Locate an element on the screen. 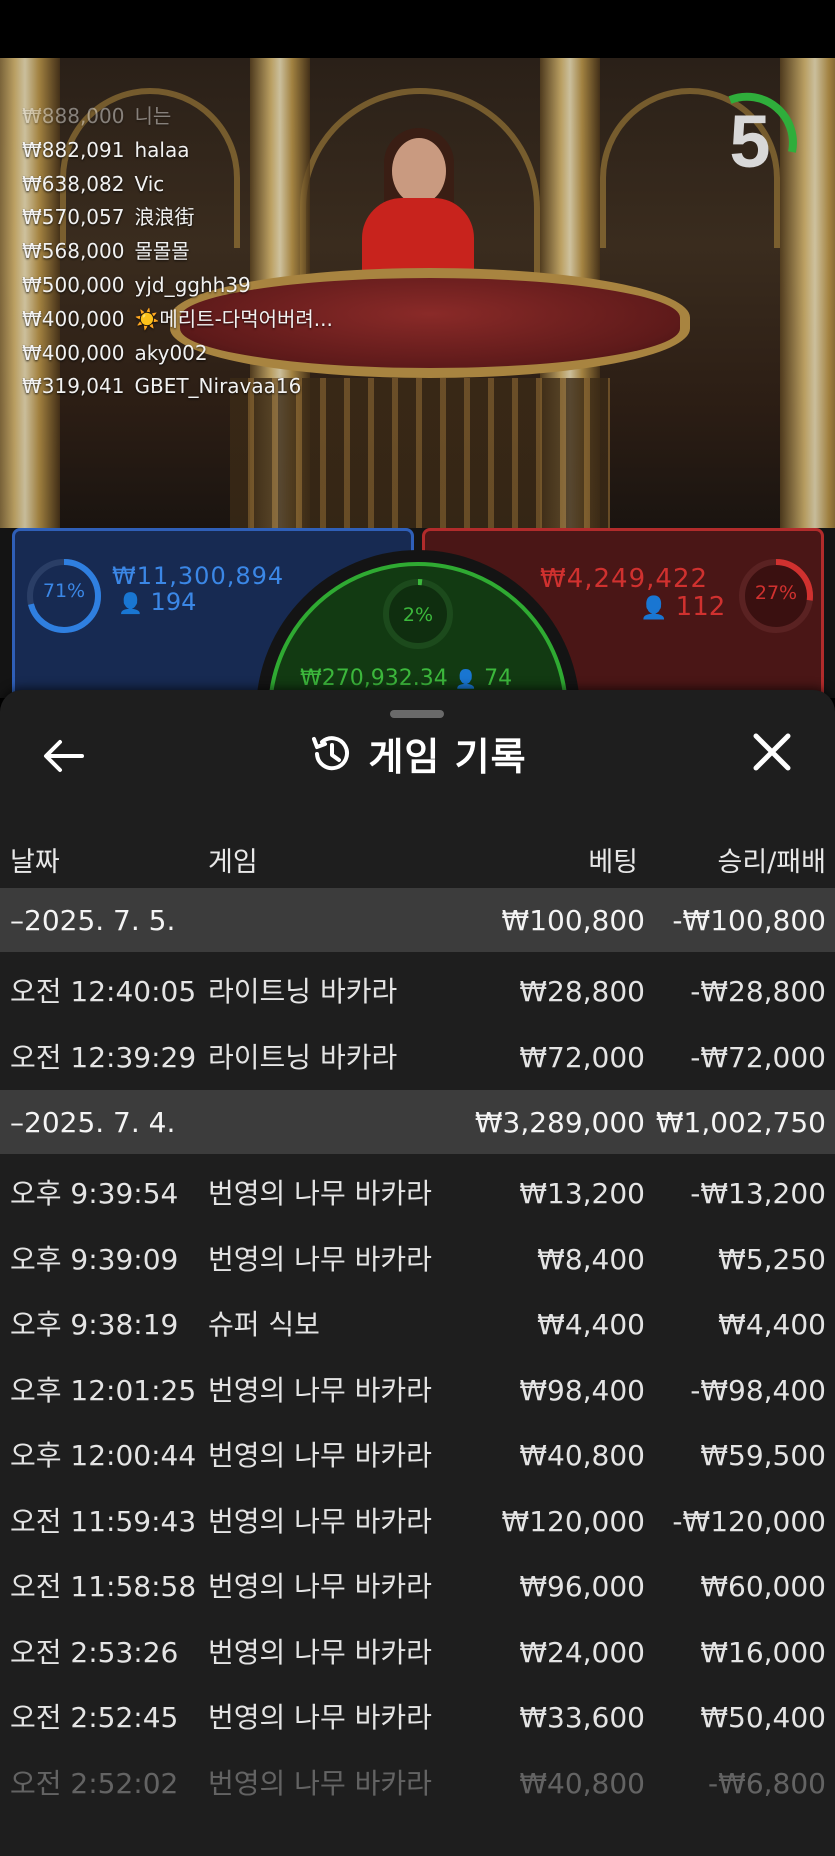  row-bet: ₩33,600 is located at coordinates (582, 1717).